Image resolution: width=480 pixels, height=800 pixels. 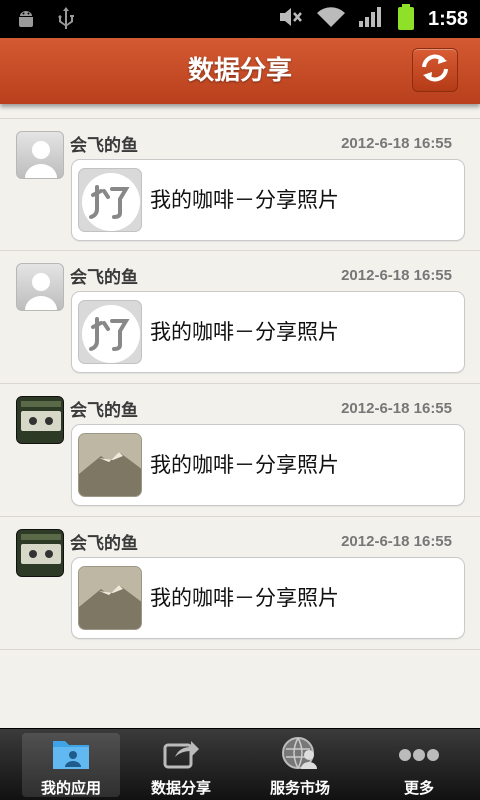 What do you see at coordinates (71, 753) in the screenshot?
I see `folder-icon` at bounding box center [71, 753].